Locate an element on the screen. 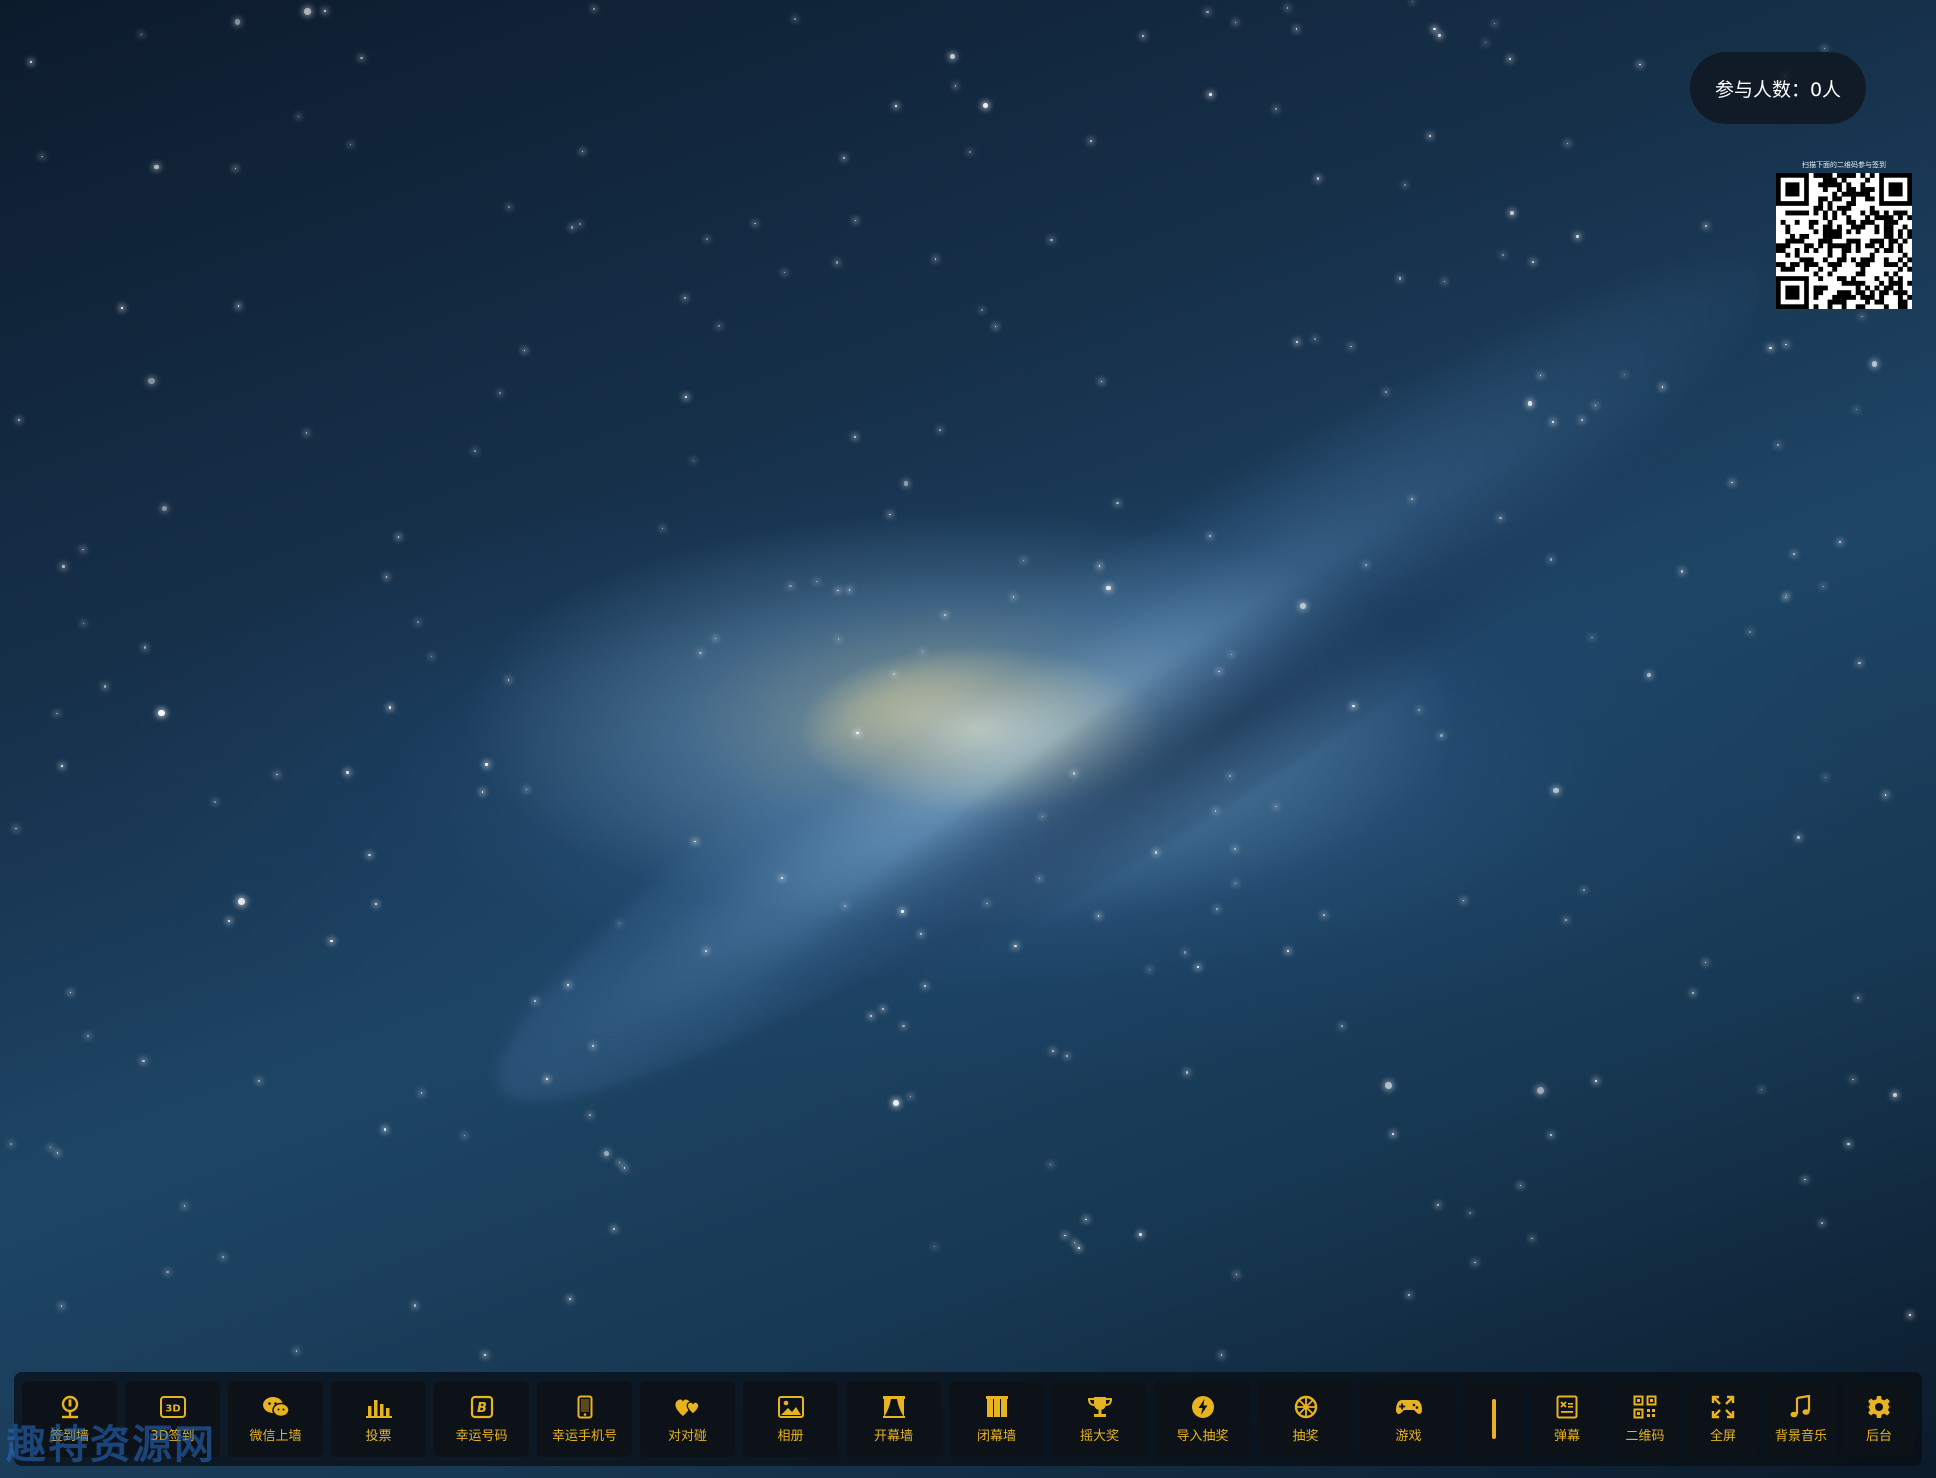 Image resolution: width=1936 pixels, height=1478 pixels. game-button: 游戏 is located at coordinates (1408, 1419).